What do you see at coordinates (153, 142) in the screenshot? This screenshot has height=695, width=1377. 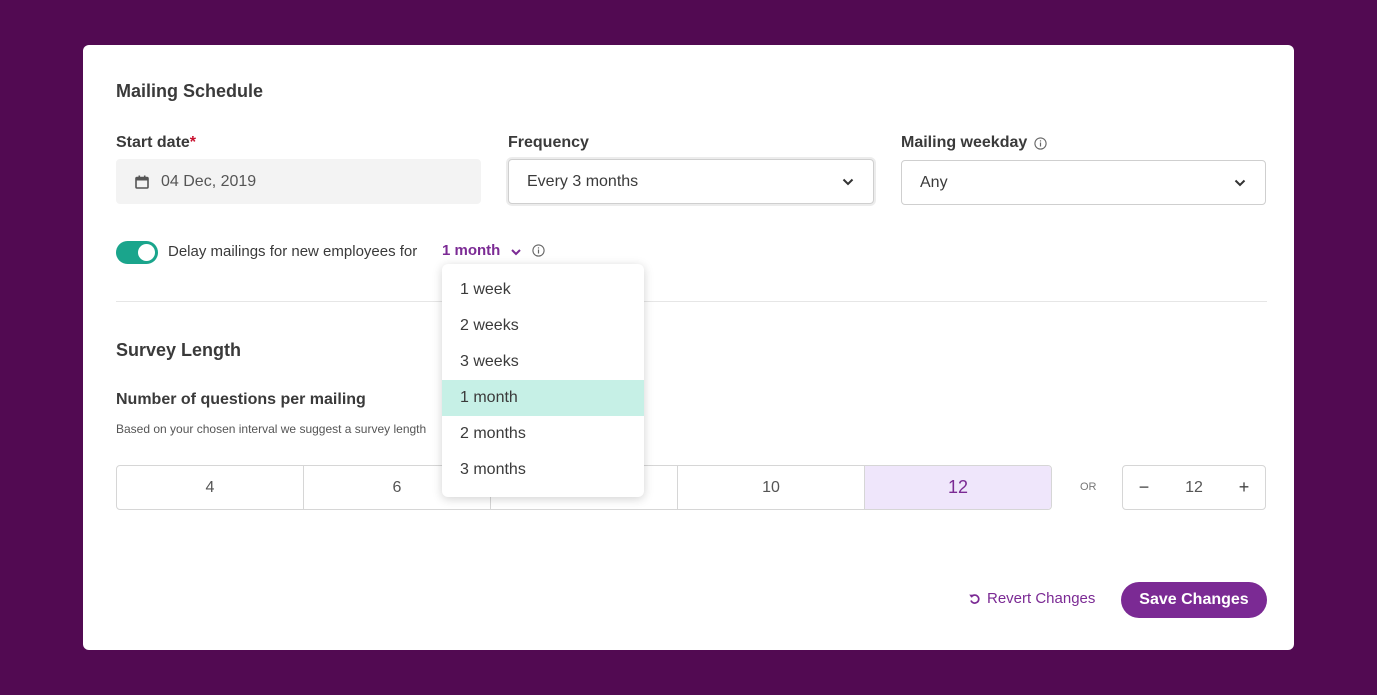 I see `start-date-label-text: Start date` at bounding box center [153, 142].